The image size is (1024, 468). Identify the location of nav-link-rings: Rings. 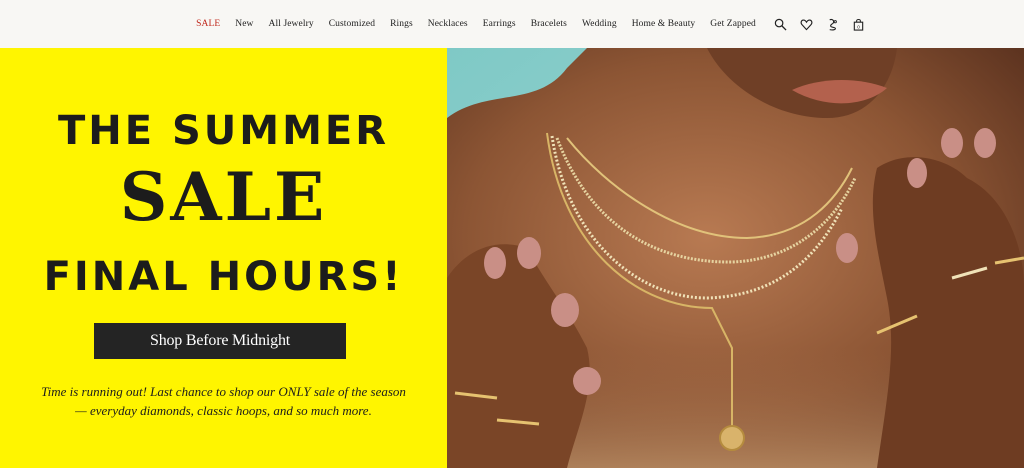
(402, 24).